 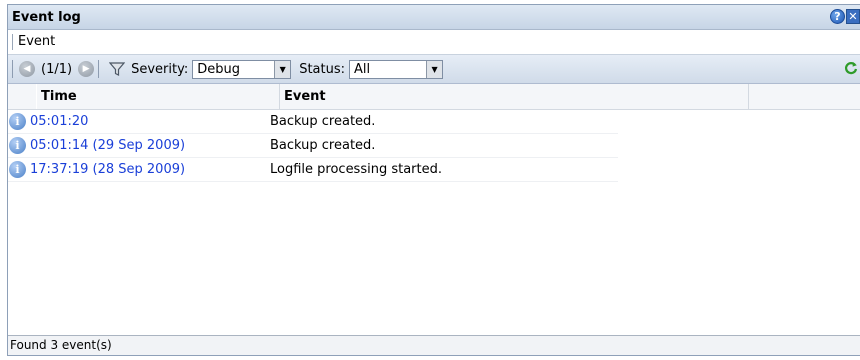 What do you see at coordinates (46, 17) in the screenshot?
I see `window-title: Event log` at bounding box center [46, 17].